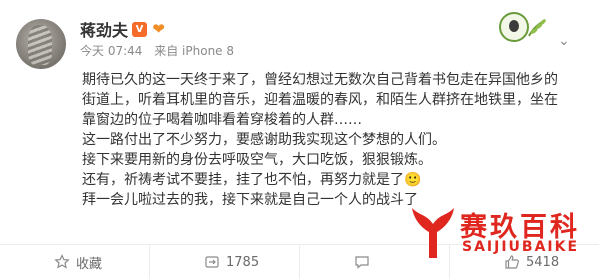 This screenshot has width=599, height=279. What do you see at coordinates (362, 262) in the screenshot?
I see `comment-icon` at bounding box center [362, 262].